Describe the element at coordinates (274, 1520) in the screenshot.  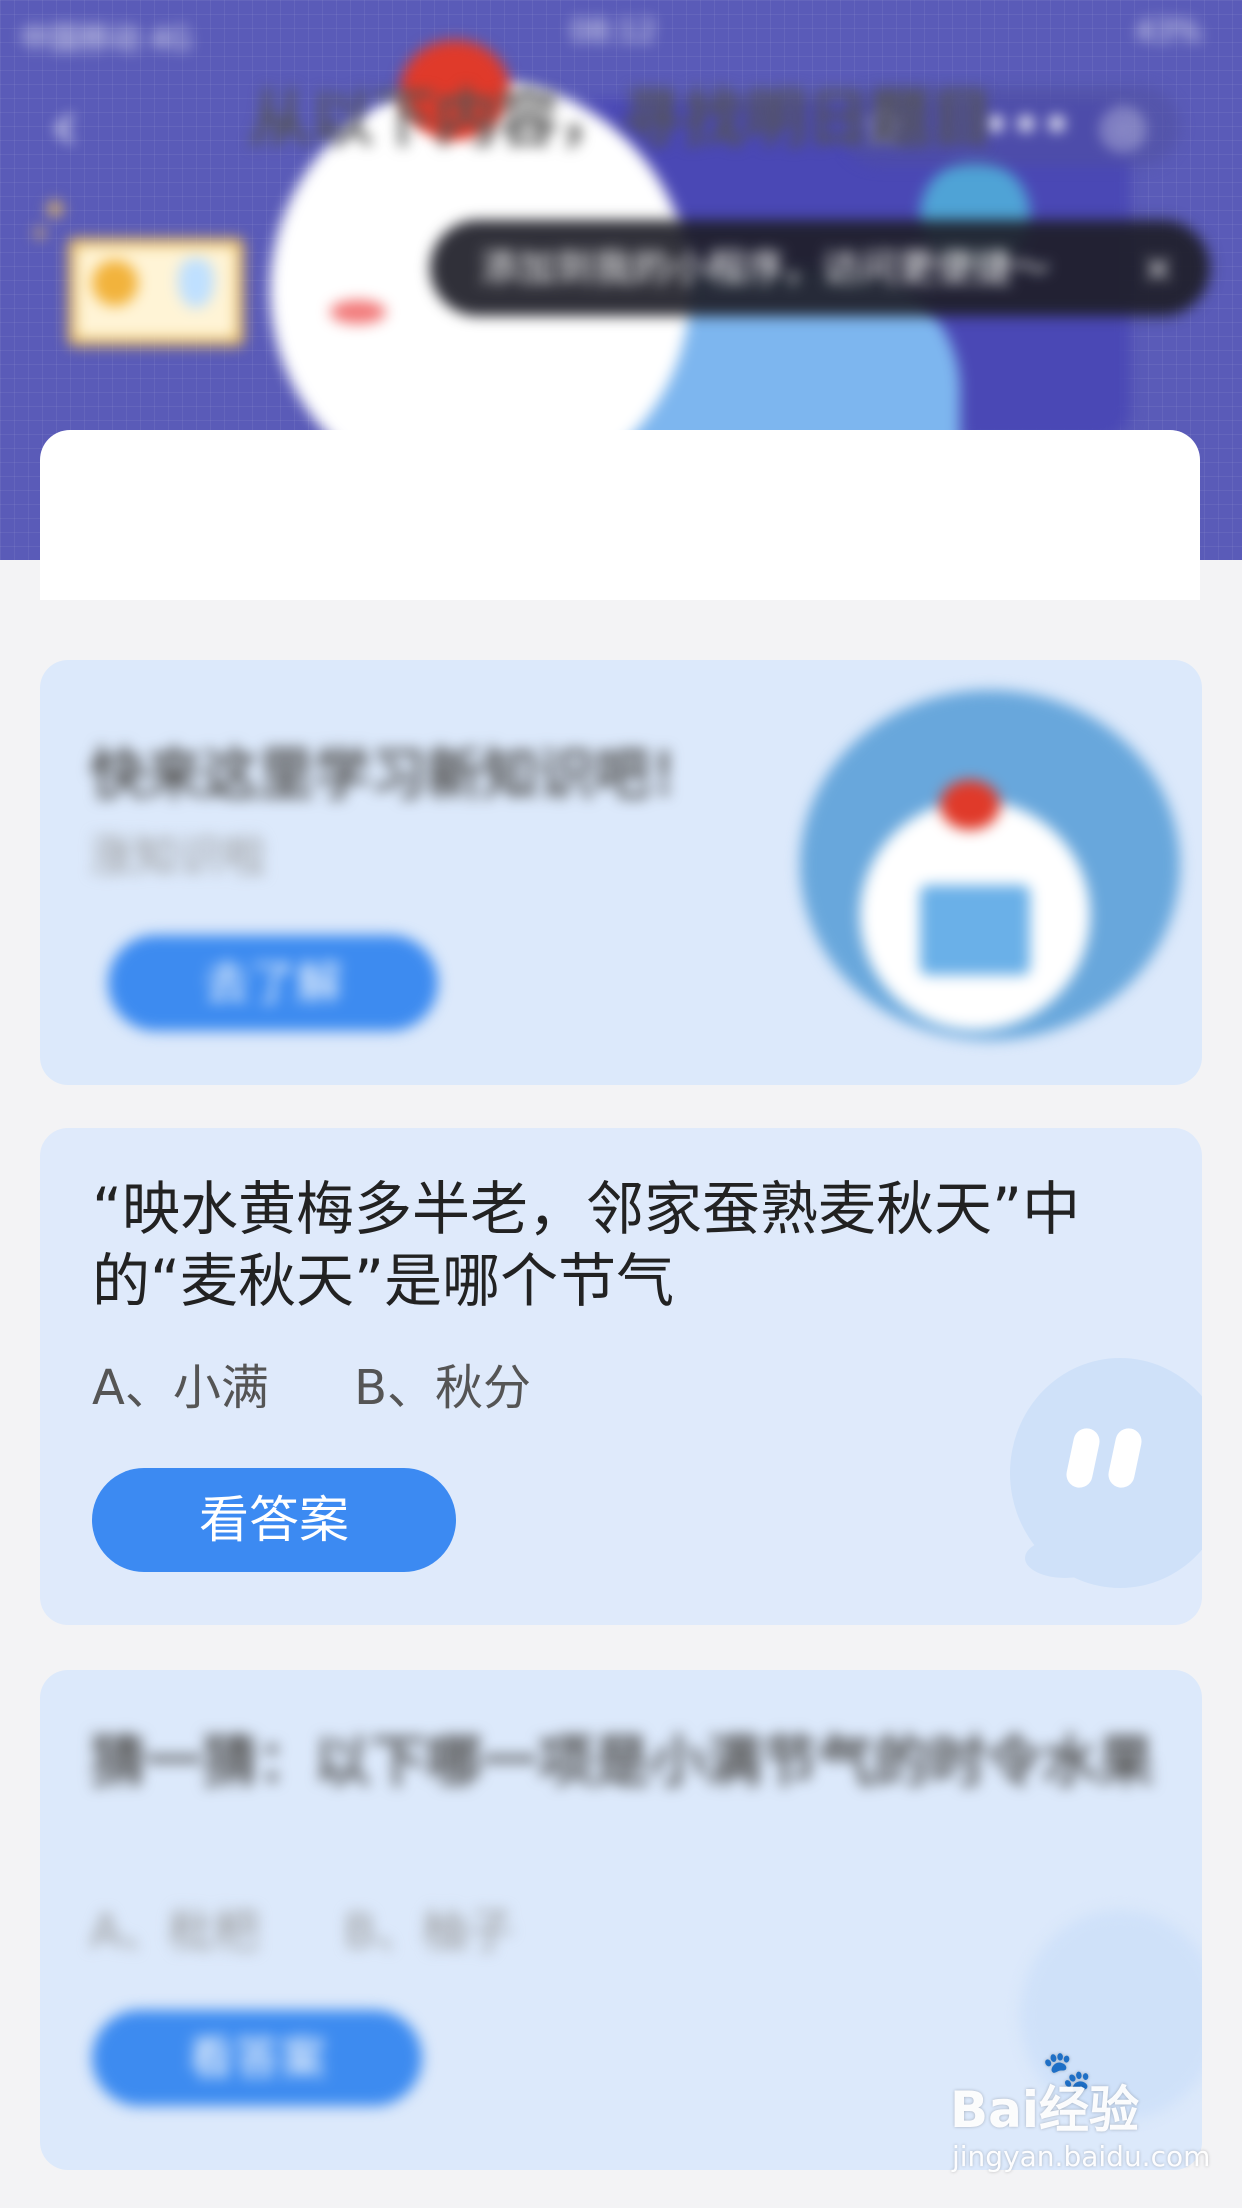
I see `view-answer-button: 看答案` at that location.